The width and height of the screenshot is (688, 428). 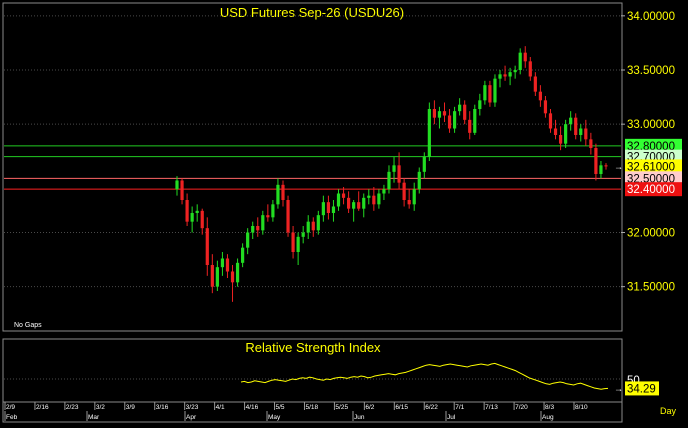 I want to click on x-tick-label: 3/16, so click(x=162, y=407).